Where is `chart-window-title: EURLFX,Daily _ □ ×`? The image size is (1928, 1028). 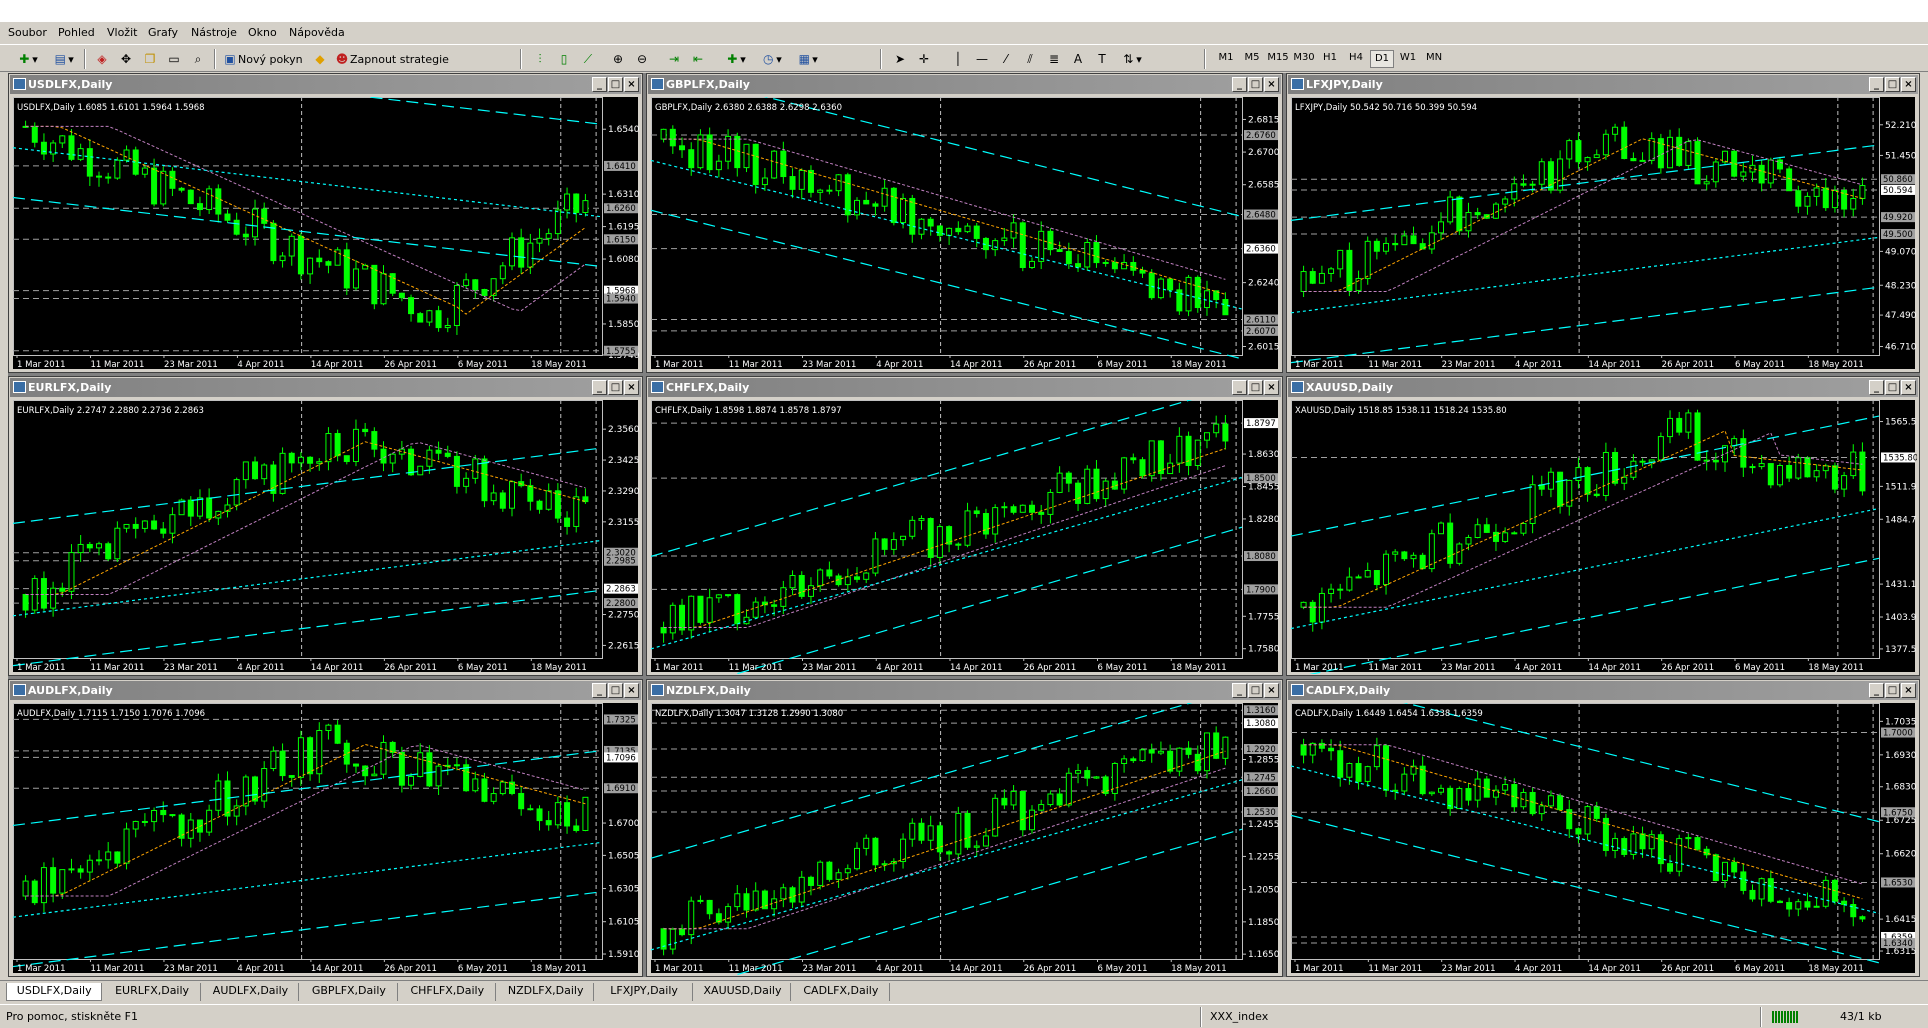
chart-window-title: EURLFX,Daily _ □ × is located at coordinates (325, 387).